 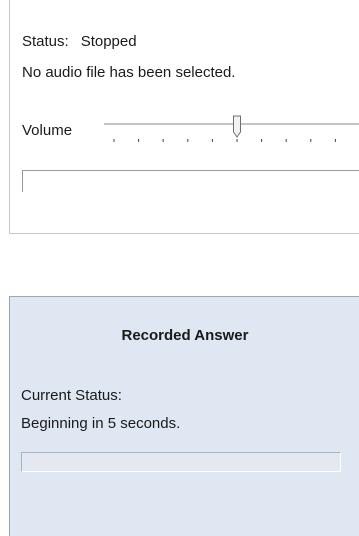 I want to click on current-status-value: Beginning in 5 seconds., so click(x=101, y=423).